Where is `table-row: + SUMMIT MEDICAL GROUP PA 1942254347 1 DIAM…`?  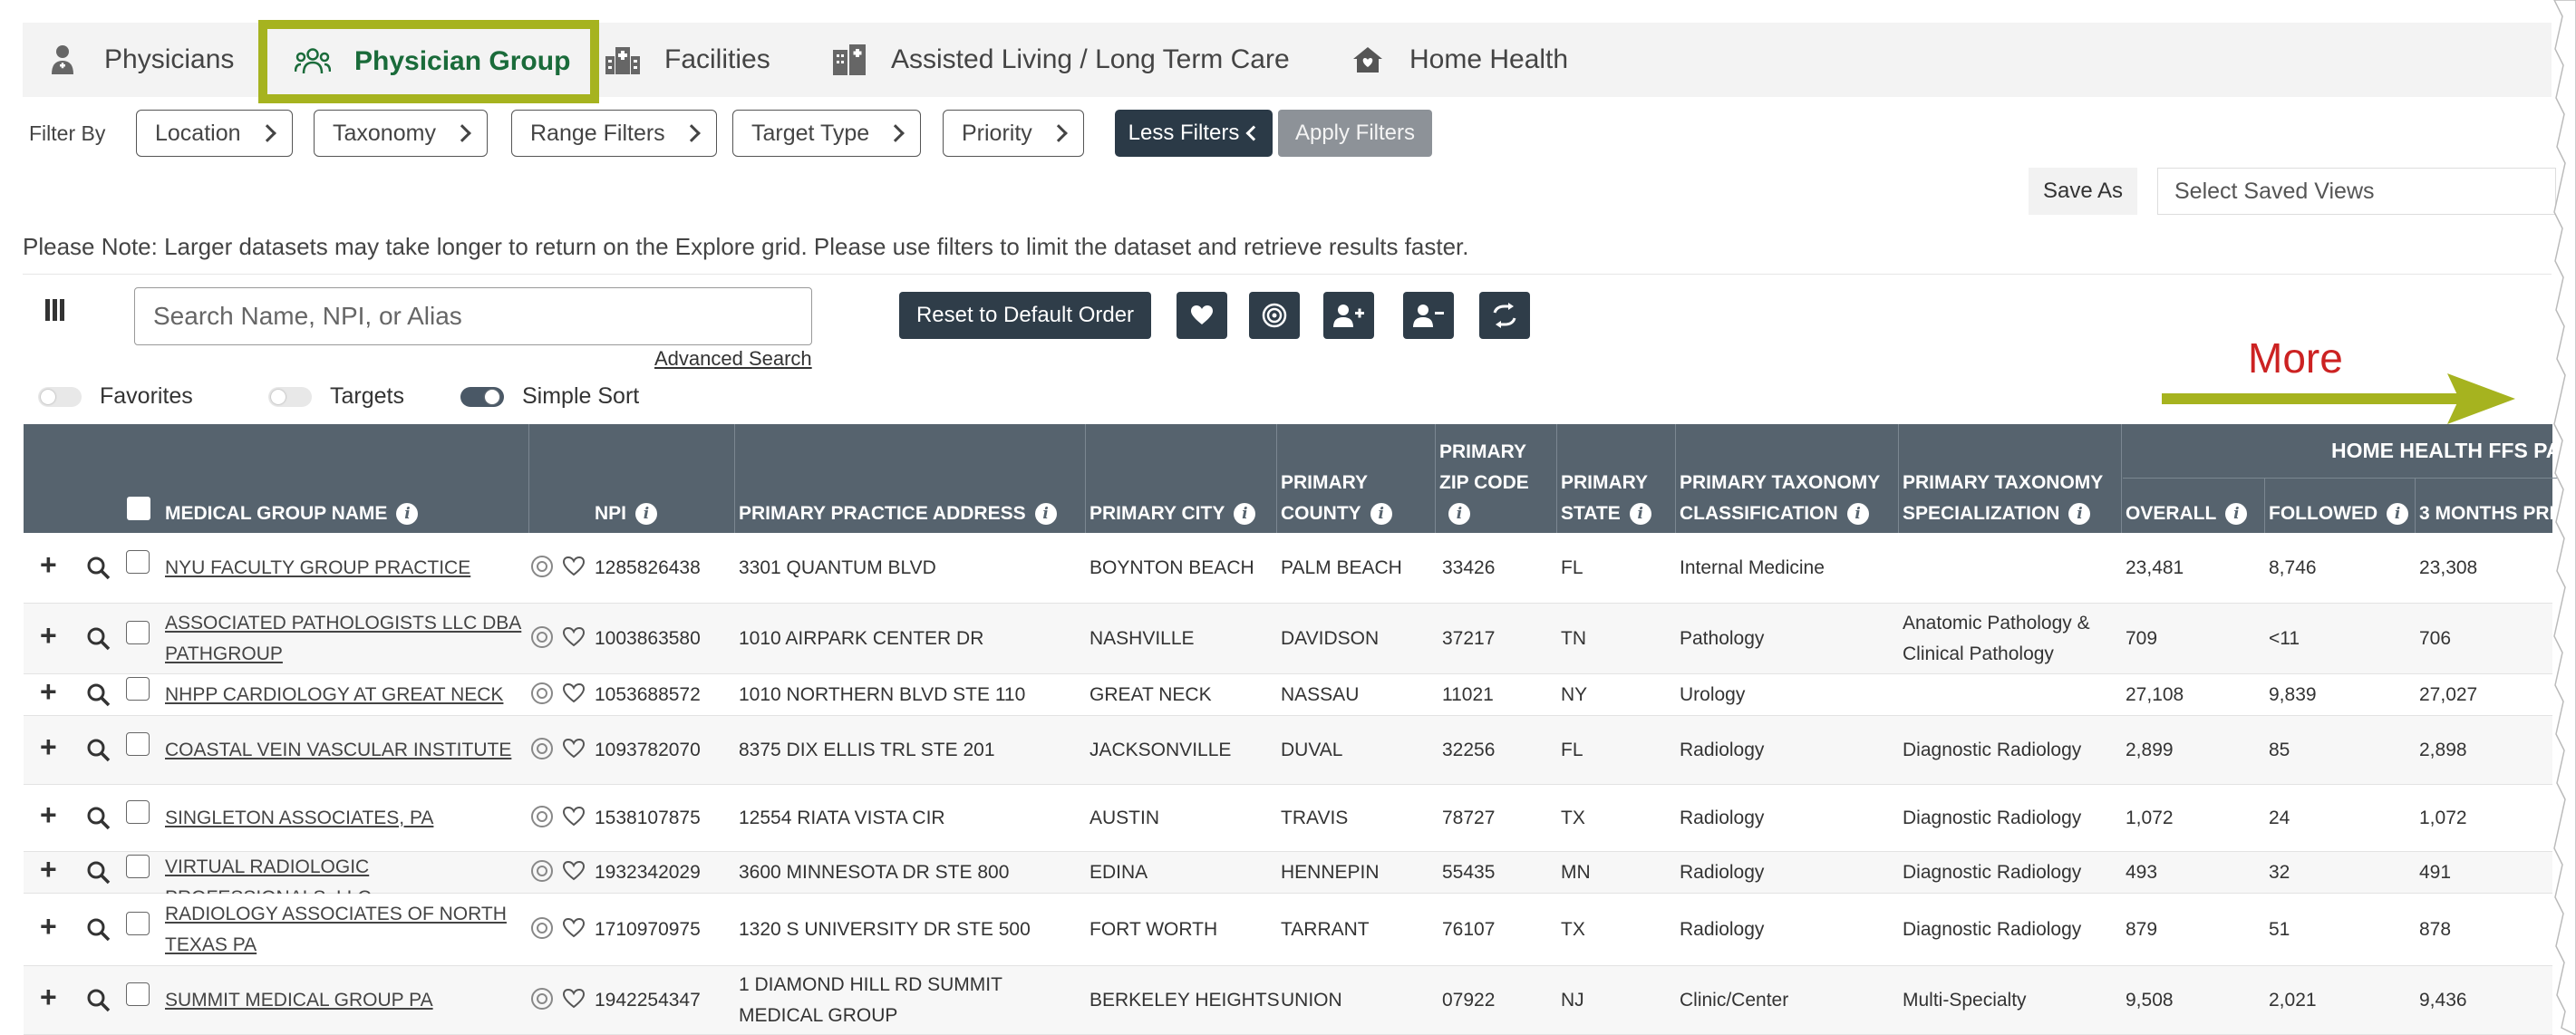 table-row: + SUMMIT MEDICAL GROUP PA 1942254347 1 DIAM… is located at coordinates (1288, 1000).